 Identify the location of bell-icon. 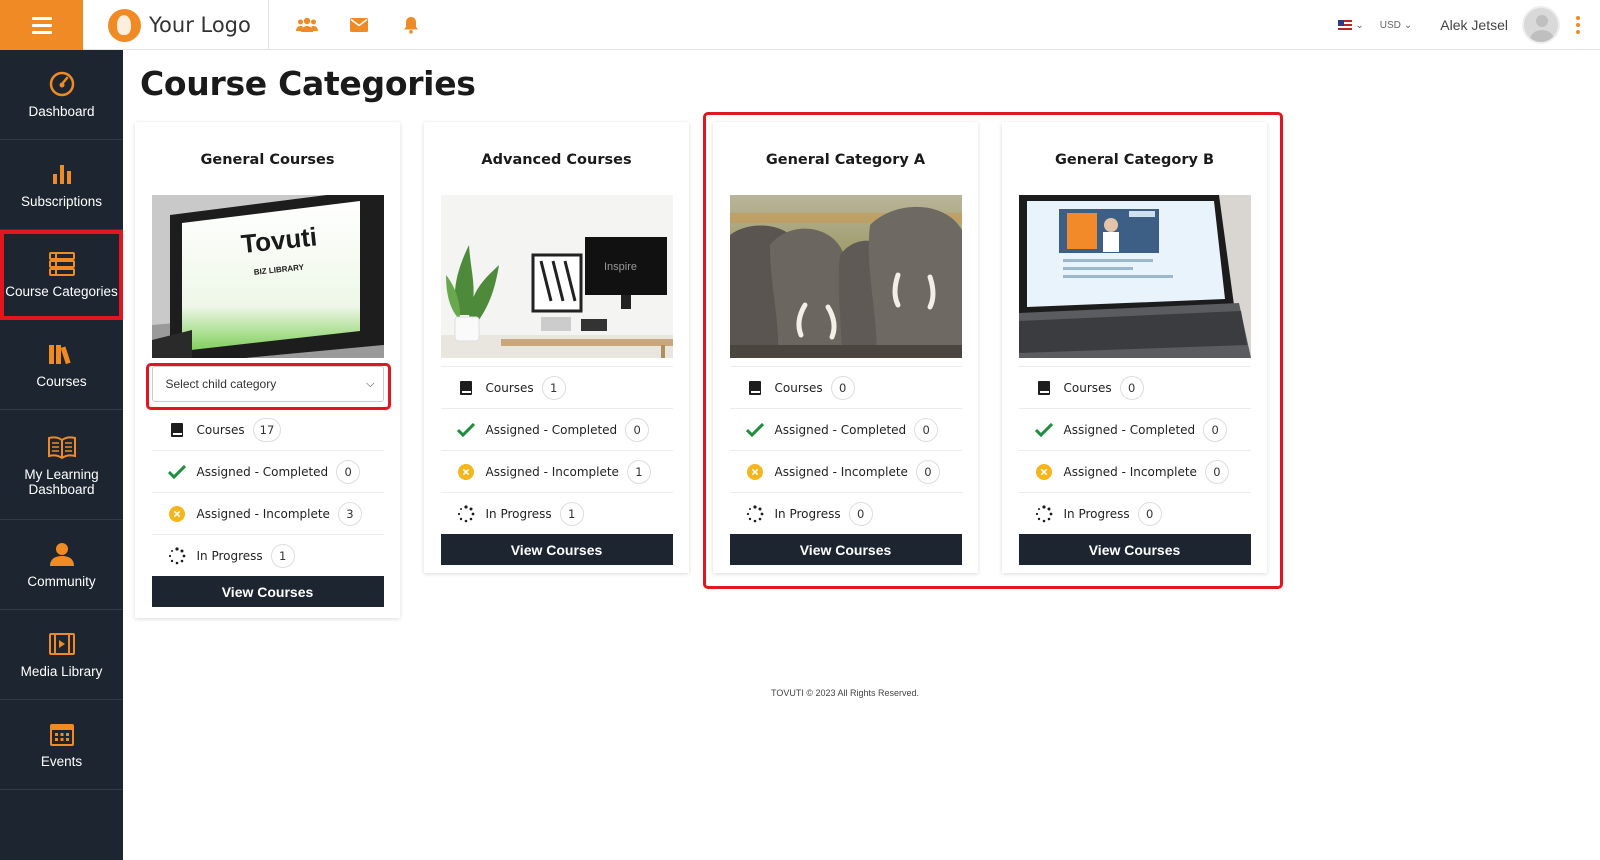
(411, 25).